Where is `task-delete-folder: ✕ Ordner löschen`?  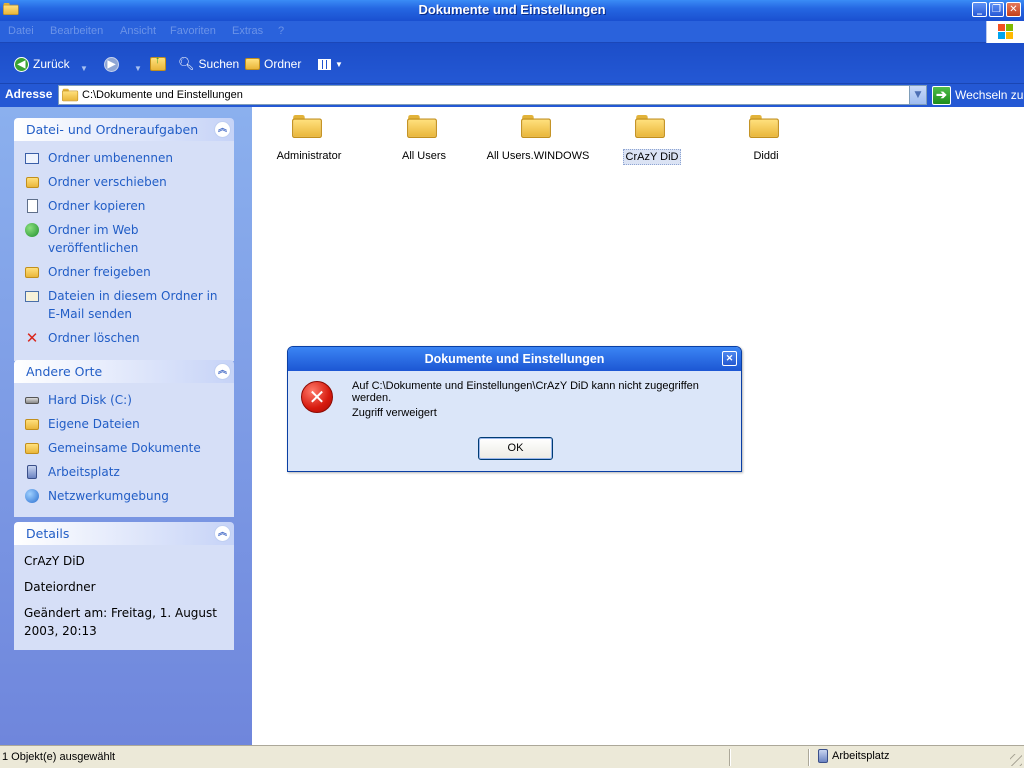 task-delete-folder: ✕ Ordner löschen is located at coordinates (124, 338).